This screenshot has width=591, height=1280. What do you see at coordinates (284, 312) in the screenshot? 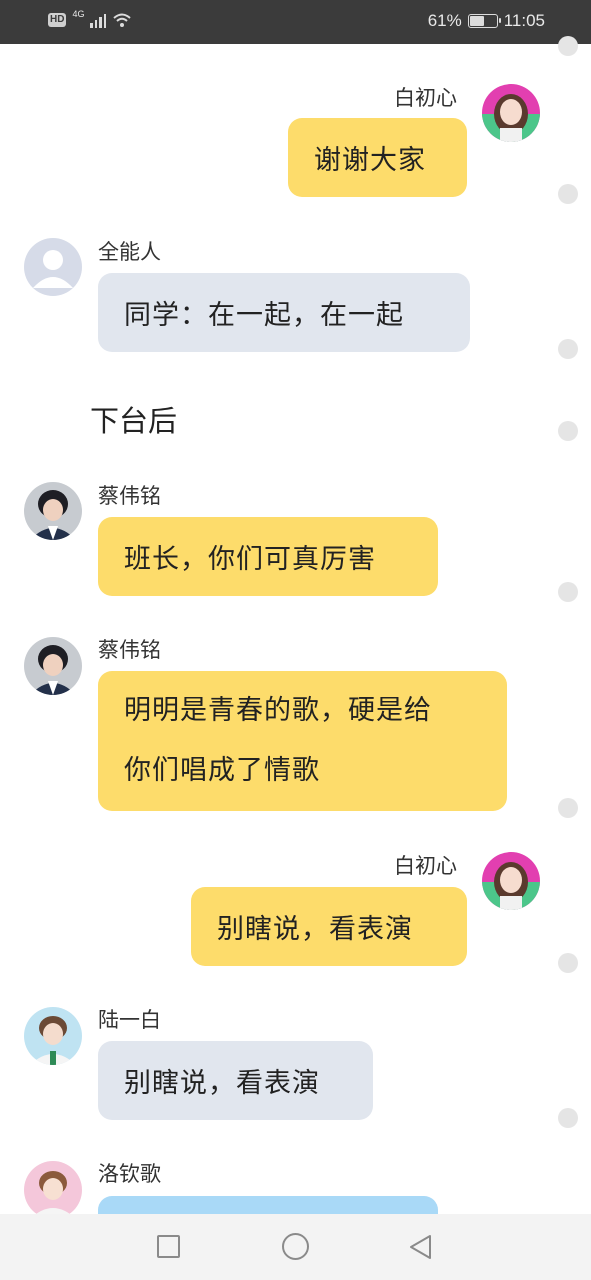
I see `message-bubble: 同学：在一起，在一起` at bounding box center [284, 312].